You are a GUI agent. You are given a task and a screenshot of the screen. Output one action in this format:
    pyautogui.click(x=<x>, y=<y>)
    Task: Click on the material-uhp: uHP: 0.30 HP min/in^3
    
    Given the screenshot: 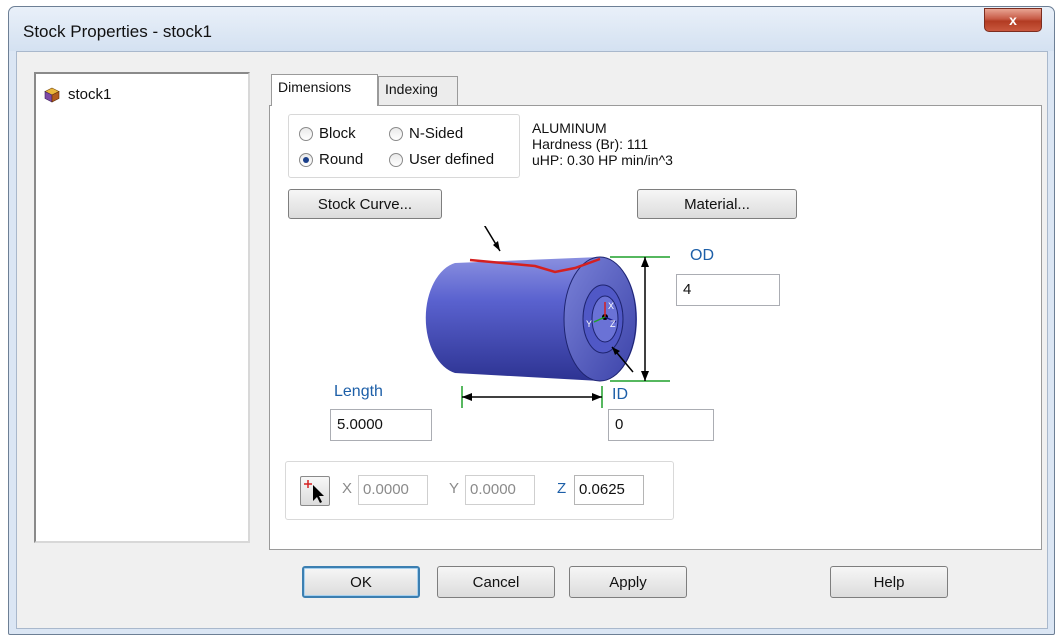 What is the action you would take?
    pyautogui.click(x=602, y=160)
    